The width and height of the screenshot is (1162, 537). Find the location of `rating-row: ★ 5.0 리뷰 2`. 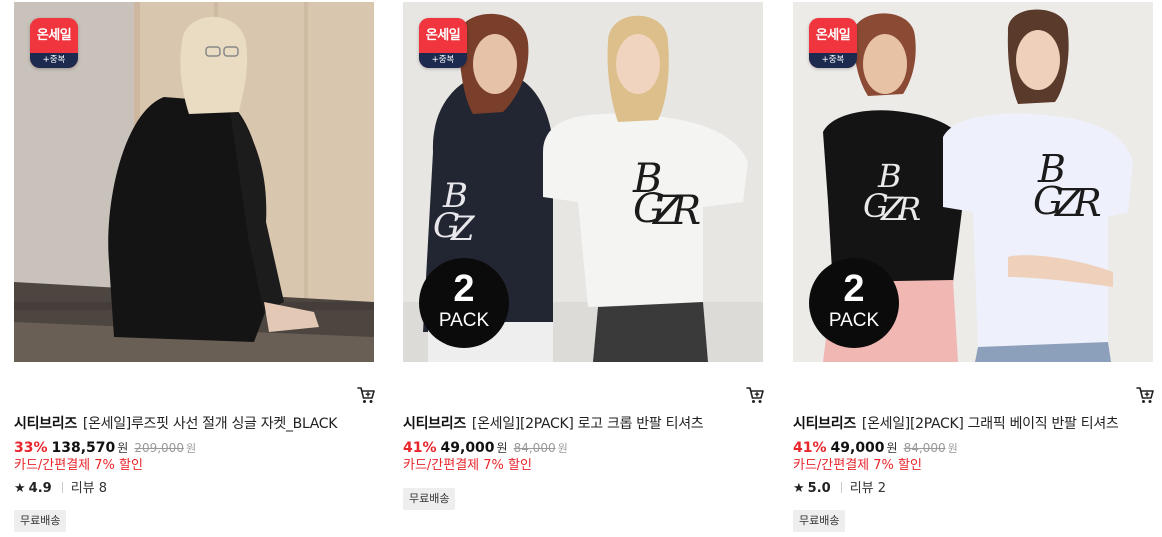

rating-row: ★ 5.0 리뷰 2 is located at coordinates (839, 489).